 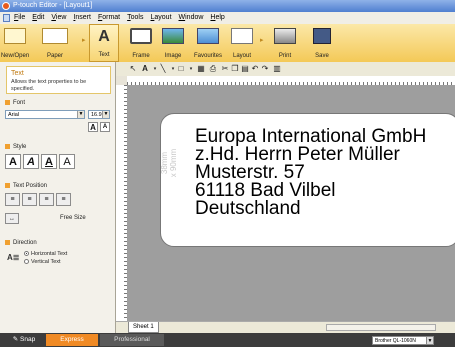 What do you see at coordinates (191, 69) in the screenshot?
I see `chevron-down-icon: ▾` at bounding box center [191, 69].